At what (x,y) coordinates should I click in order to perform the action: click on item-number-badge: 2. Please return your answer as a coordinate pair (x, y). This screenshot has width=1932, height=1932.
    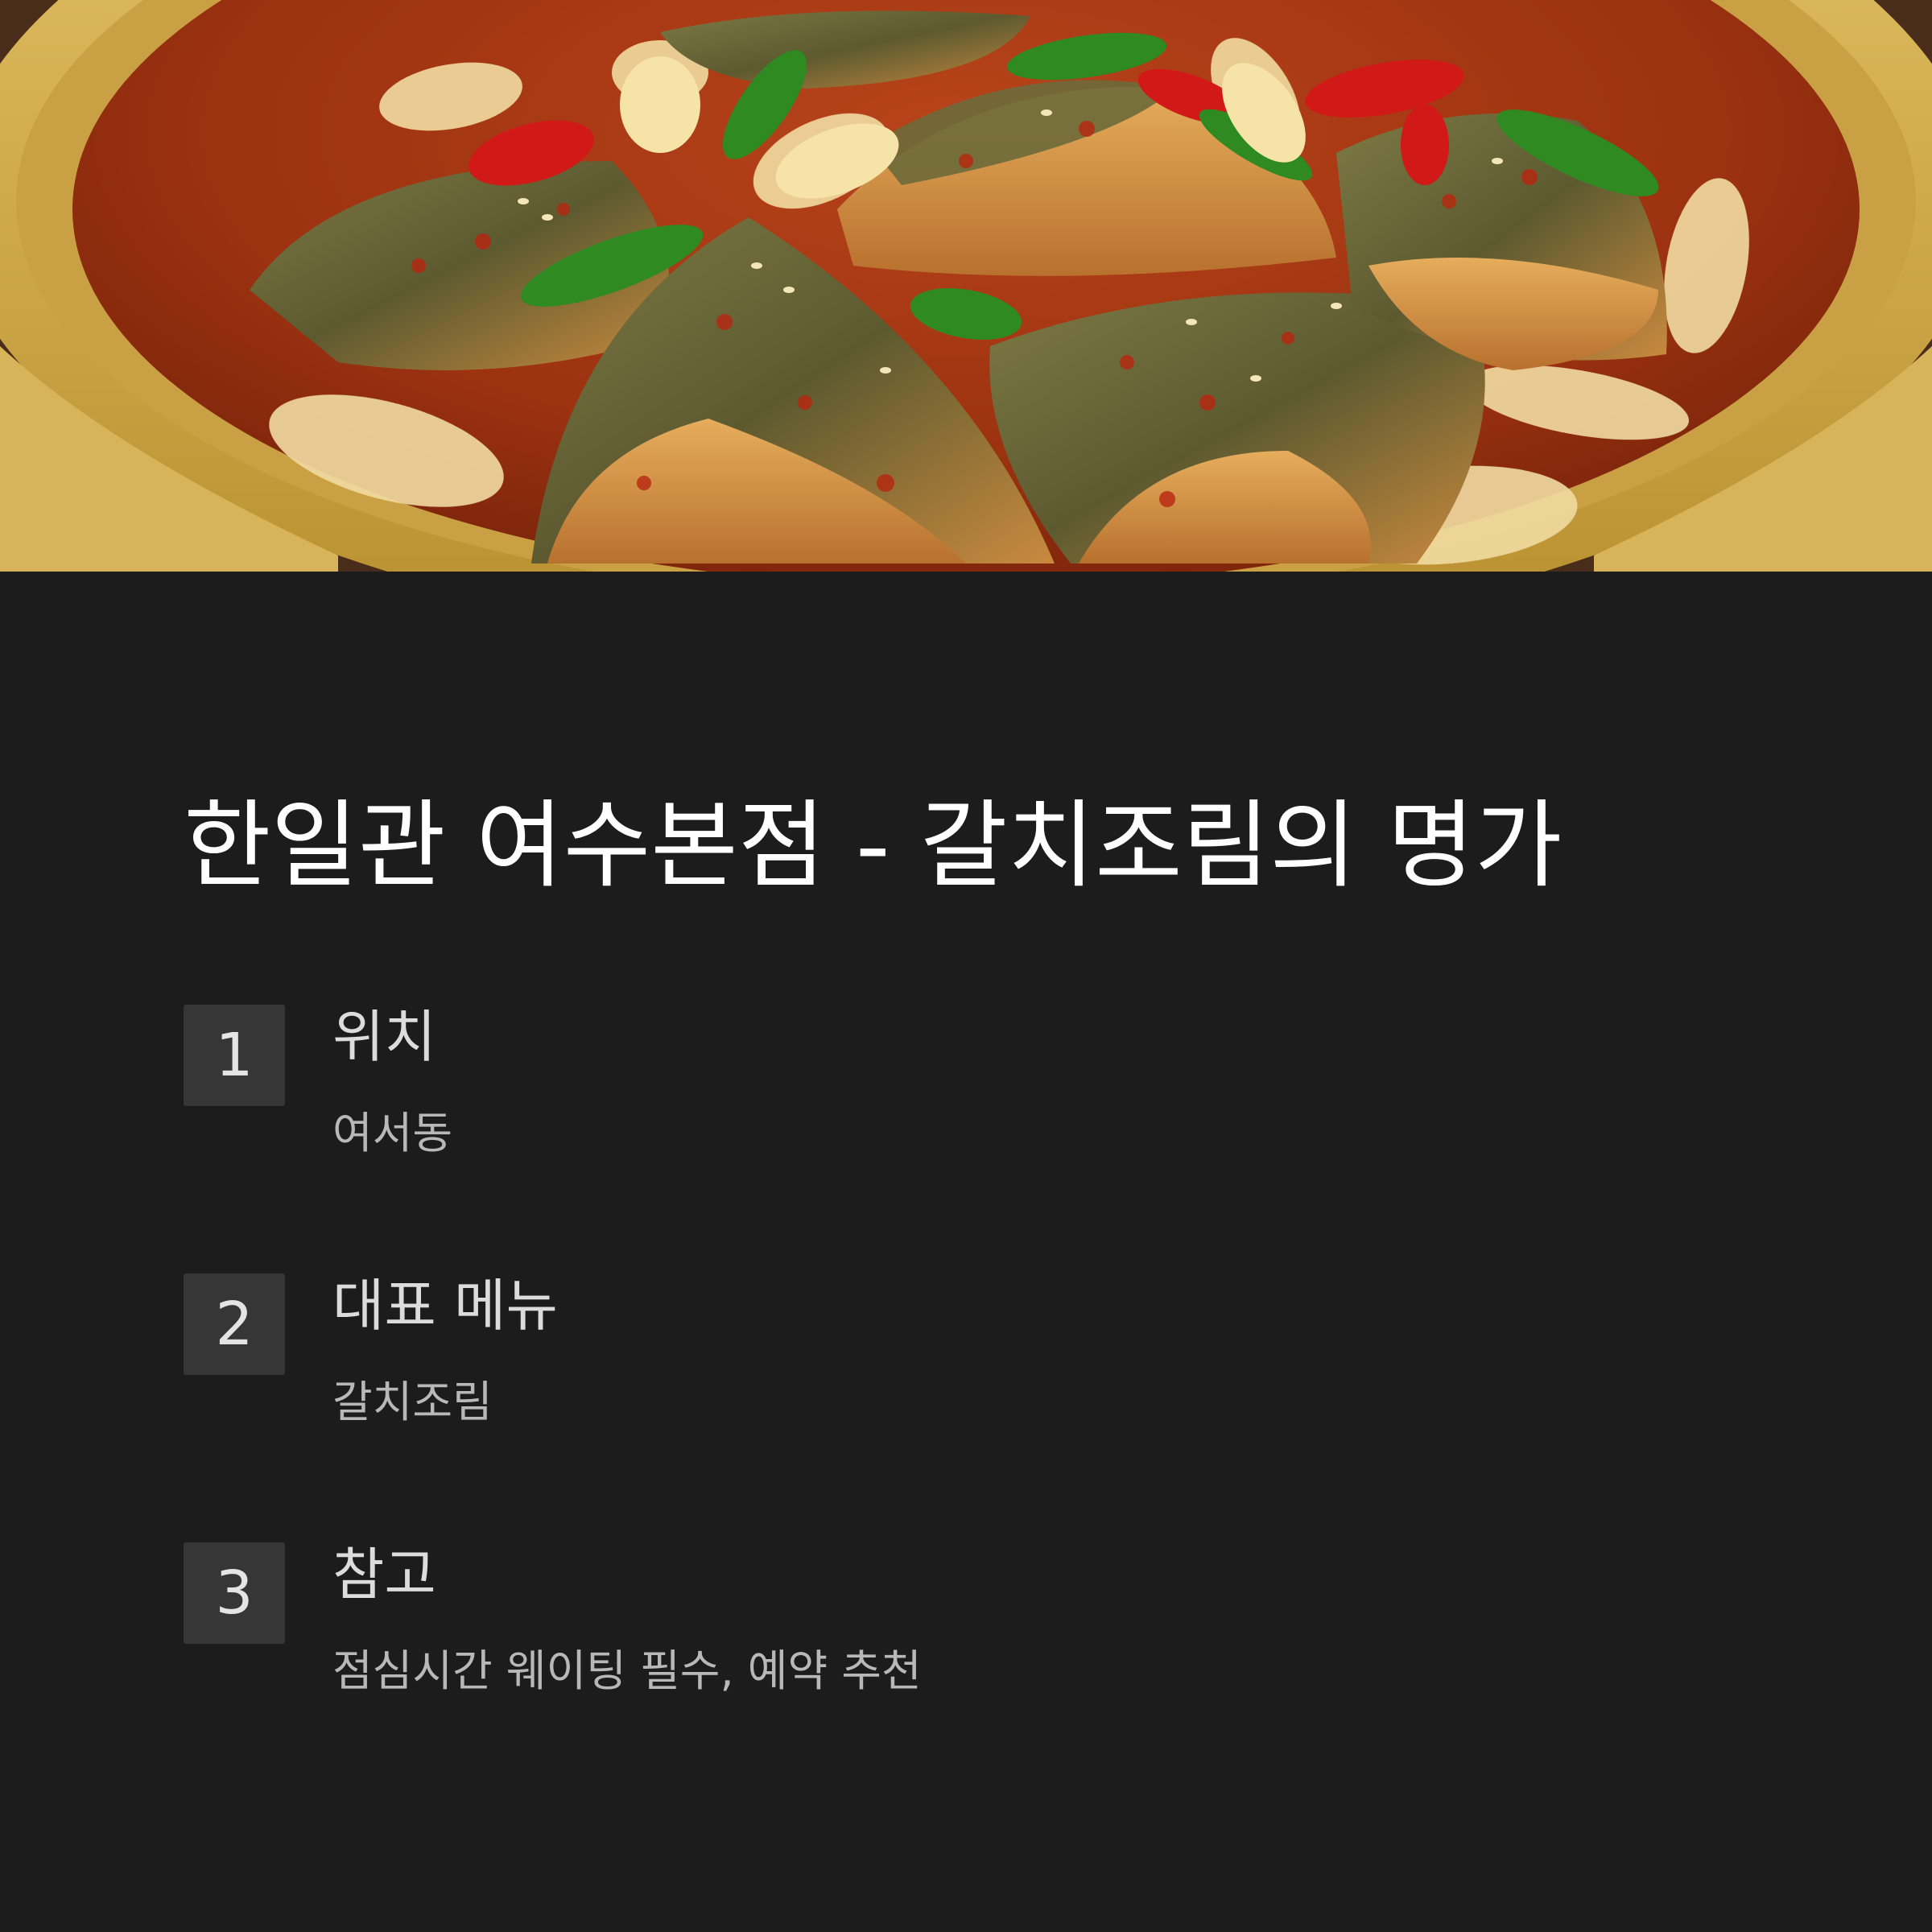
    Looking at the image, I should click on (234, 1324).